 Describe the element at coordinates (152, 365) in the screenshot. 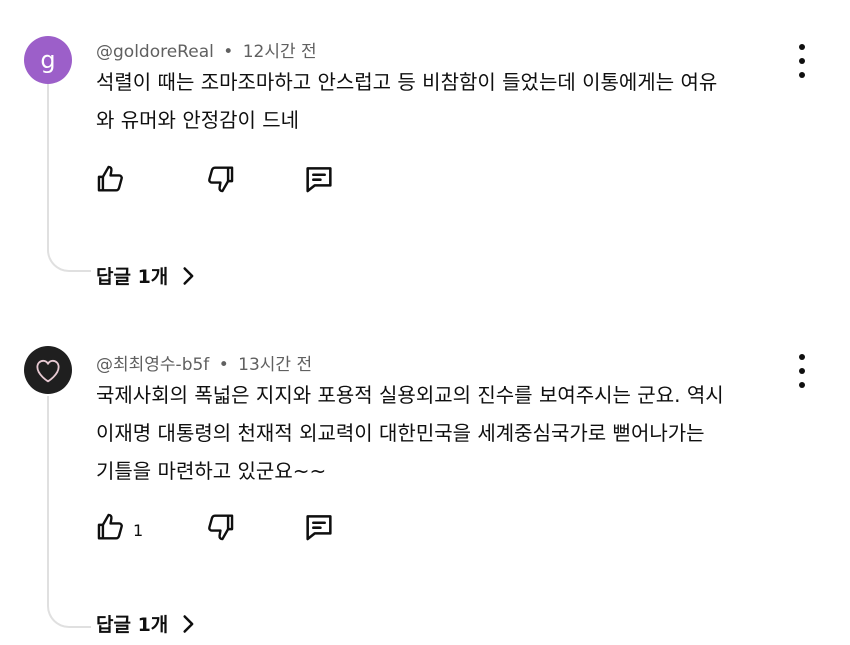

I see `author-handle: @최최영수-b5f` at that location.